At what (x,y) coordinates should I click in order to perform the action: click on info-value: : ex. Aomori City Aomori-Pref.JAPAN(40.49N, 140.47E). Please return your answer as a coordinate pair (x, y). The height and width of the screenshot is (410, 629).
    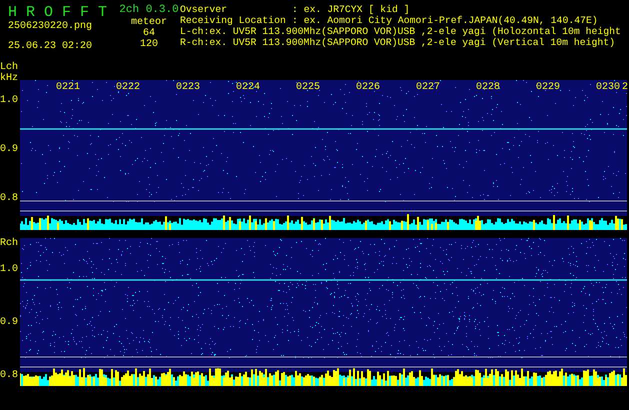
    Looking at the image, I should click on (445, 20).